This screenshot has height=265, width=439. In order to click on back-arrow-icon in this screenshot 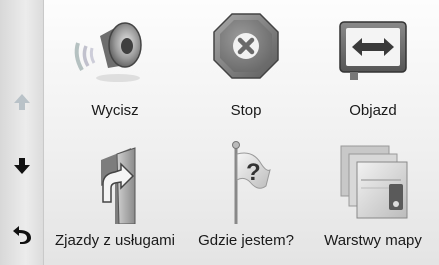, I will do `click(21, 235)`.